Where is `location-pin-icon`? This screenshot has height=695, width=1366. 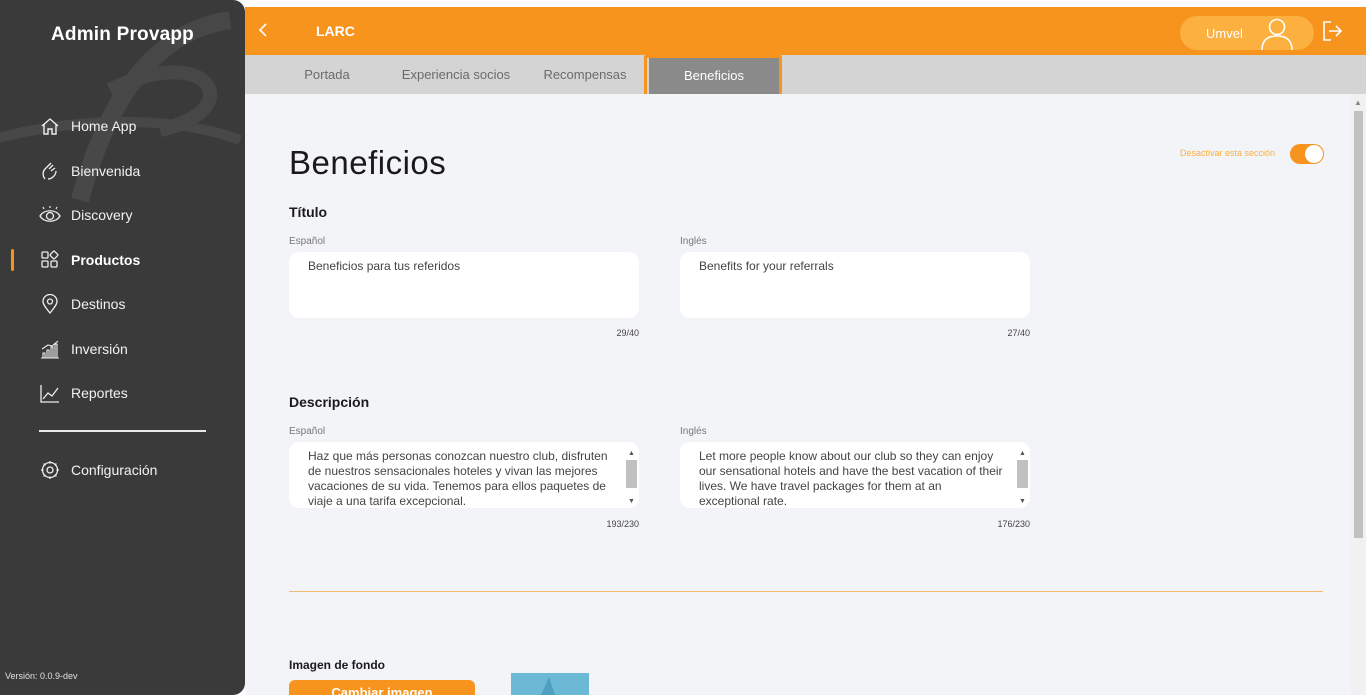
location-pin-icon is located at coordinates (50, 304).